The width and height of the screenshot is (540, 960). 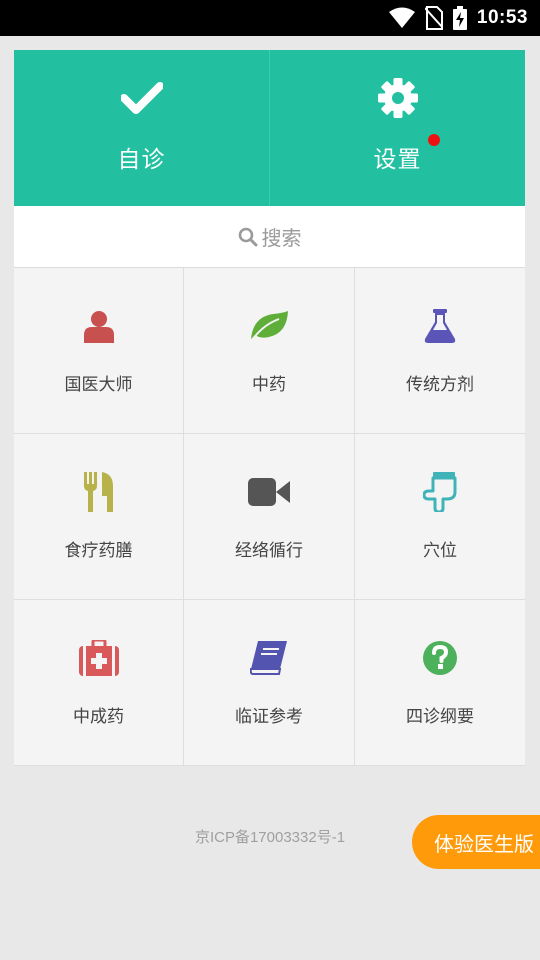 What do you see at coordinates (141, 128) in the screenshot?
I see `self-diagnosis-button: 自诊` at bounding box center [141, 128].